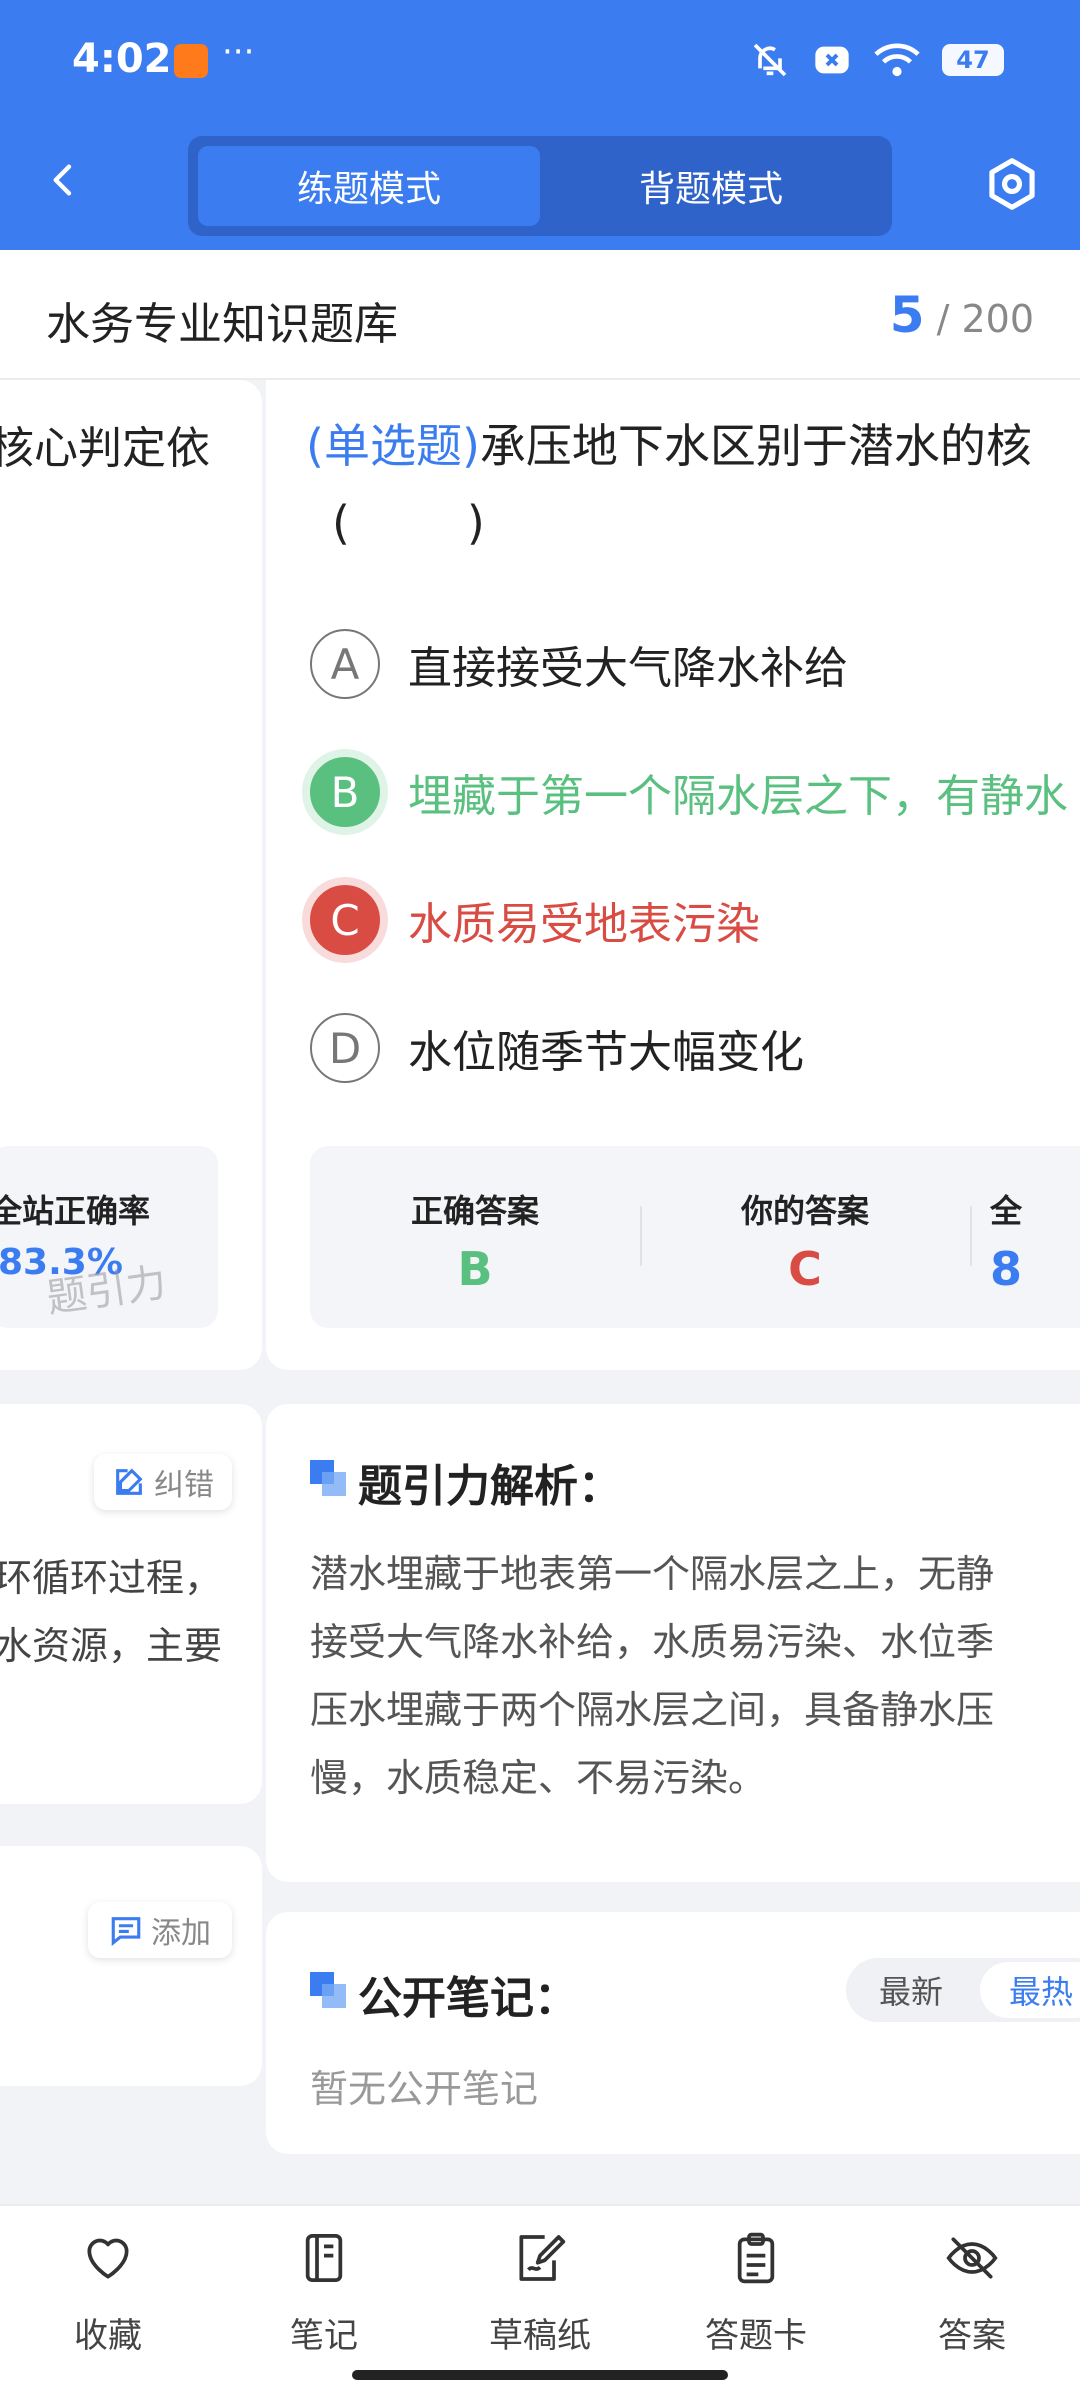 This screenshot has height=2400, width=1080. What do you see at coordinates (490, 1486) in the screenshot?
I see `explanation-title: 题引力解析：` at bounding box center [490, 1486].